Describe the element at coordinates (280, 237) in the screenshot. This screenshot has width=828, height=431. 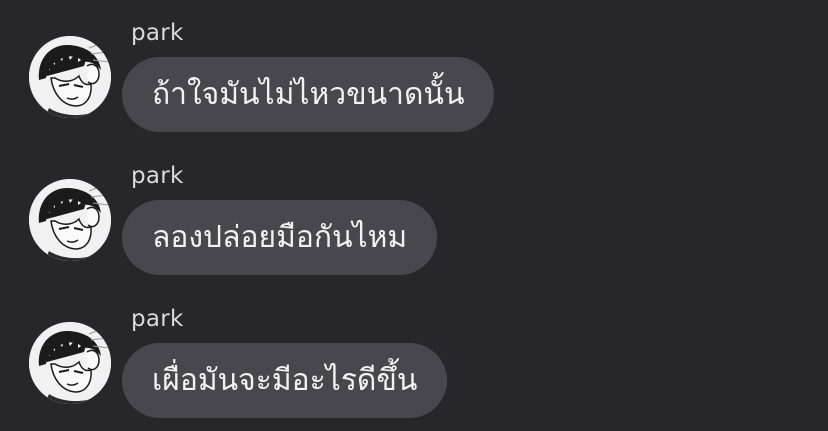
I see `message-bubble: ลองปล่อยมือกันไหม` at that location.